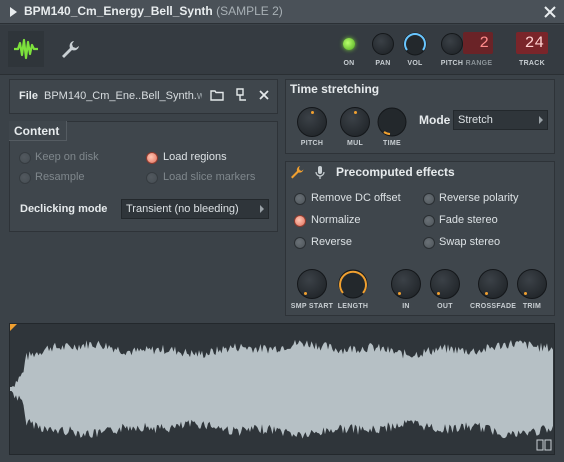  I want to click on title-bar: BPM140_Cm_Energy_Bell_Synth (SAMPLE 2), so click(282, 12).